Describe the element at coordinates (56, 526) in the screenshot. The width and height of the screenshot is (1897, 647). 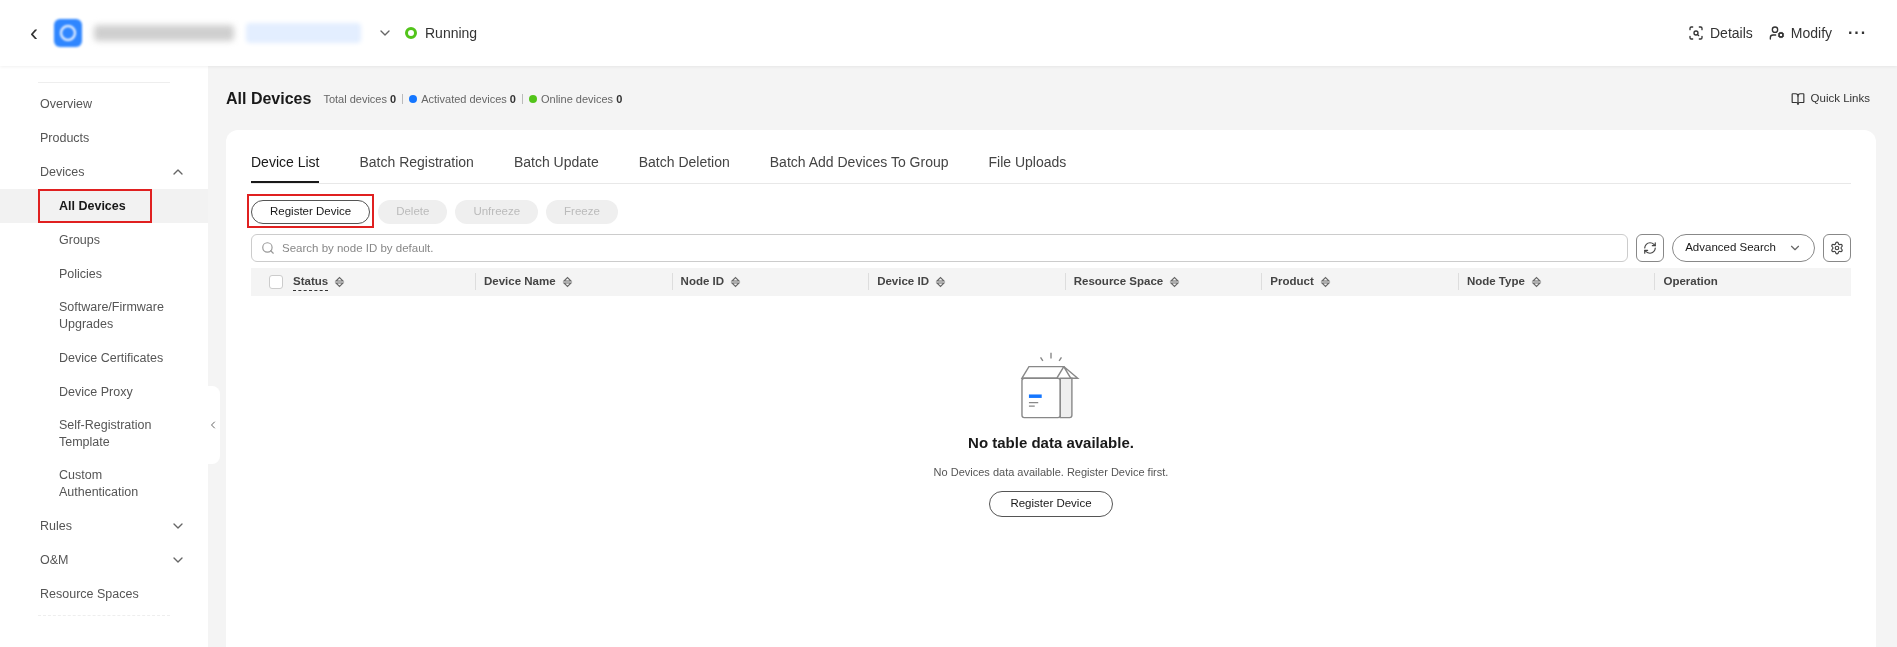
I see `sidebar-item: Rules` at that location.